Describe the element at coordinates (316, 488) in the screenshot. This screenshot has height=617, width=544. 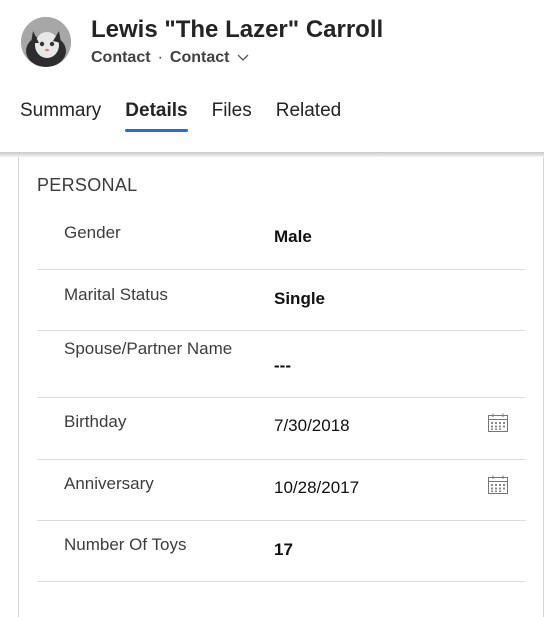
I see `anniversary-value: 10/28/2017` at that location.